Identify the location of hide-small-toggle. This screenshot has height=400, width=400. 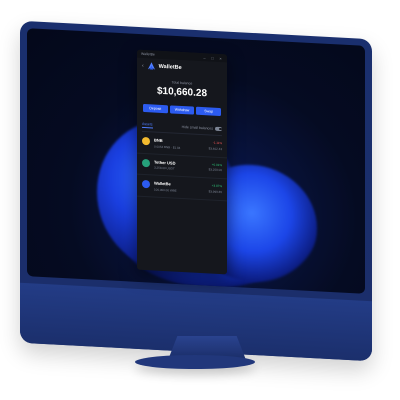
(218, 128).